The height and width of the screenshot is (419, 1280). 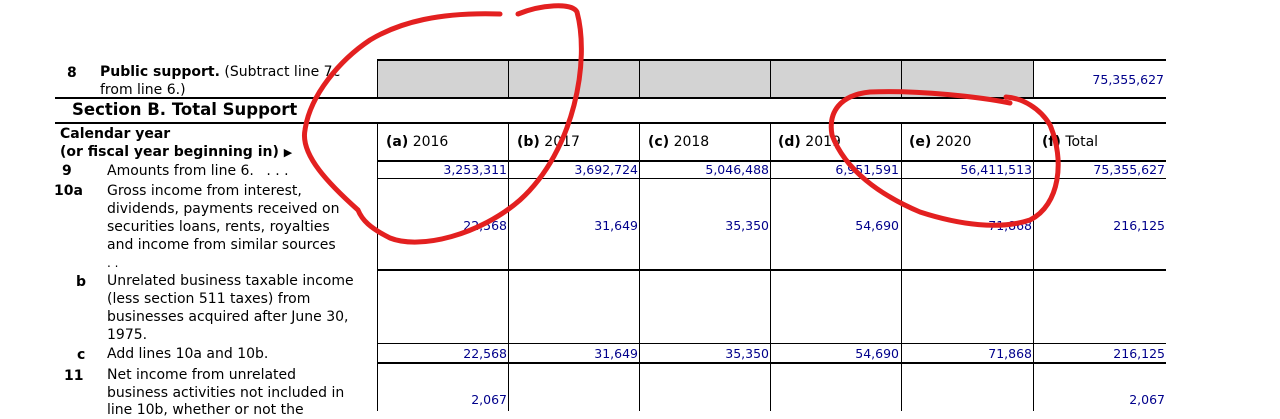 What do you see at coordinates (944, 158) in the screenshot?
I see `red-circle-annotation-right` at bounding box center [944, 158].